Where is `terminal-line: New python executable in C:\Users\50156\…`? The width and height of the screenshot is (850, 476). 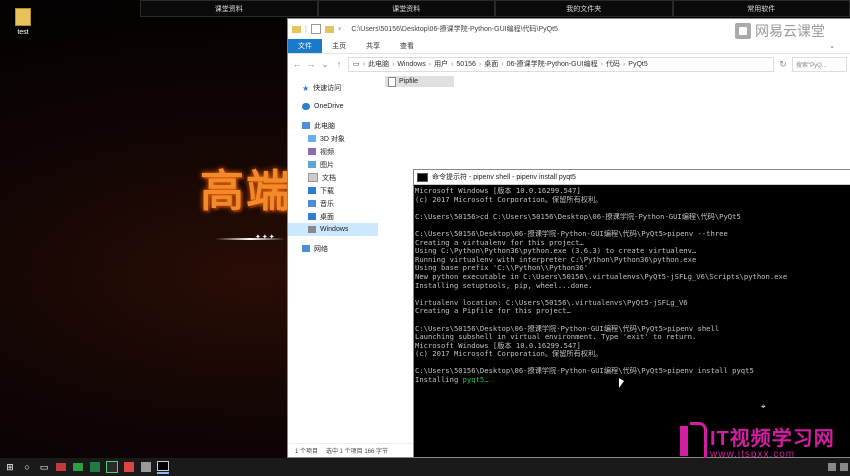
terminal-line: New python executable in C:\Users\50156\… is located at coordinates (632, 277).